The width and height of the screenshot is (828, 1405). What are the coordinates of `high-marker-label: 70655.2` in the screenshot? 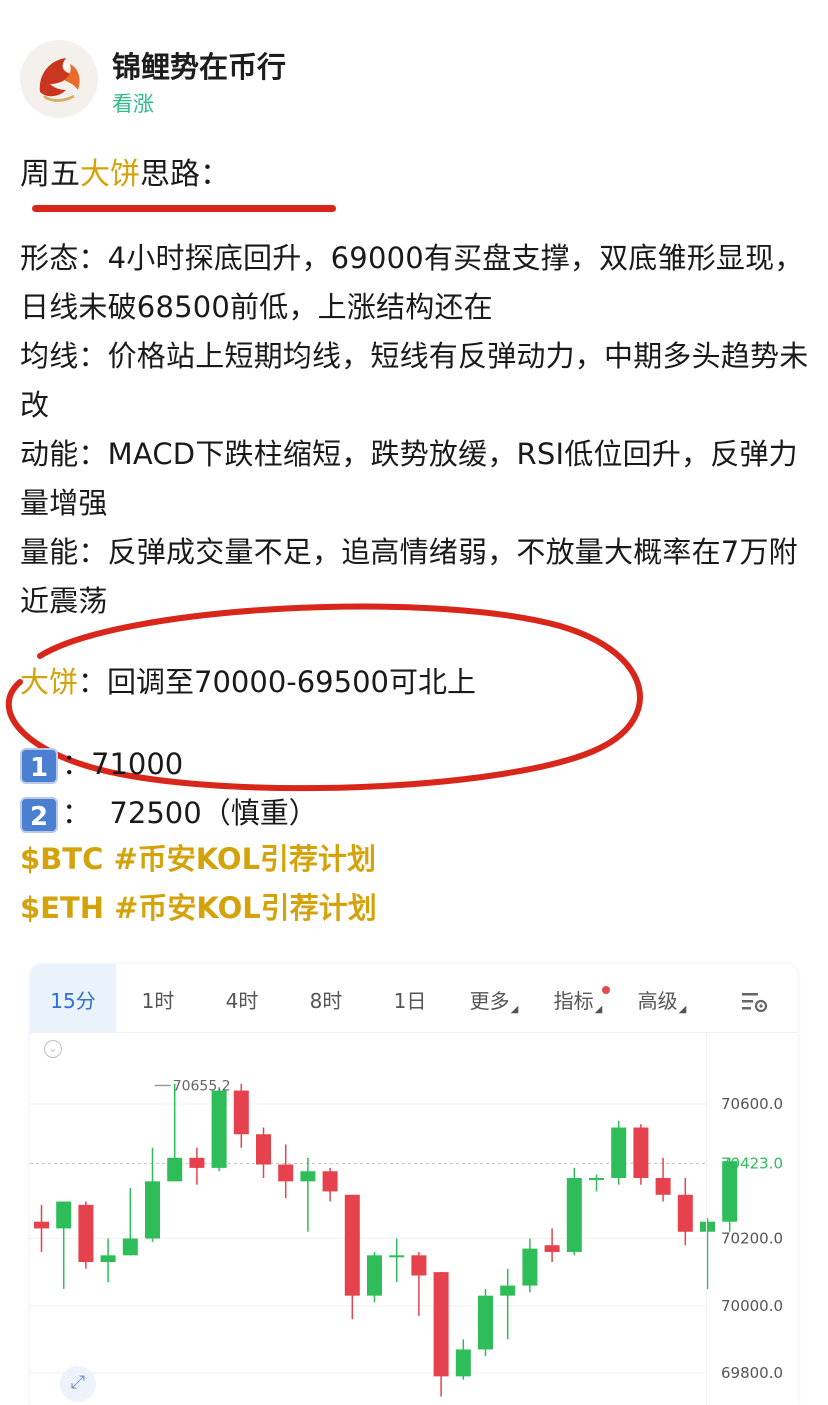 It's located at (202, 1086).